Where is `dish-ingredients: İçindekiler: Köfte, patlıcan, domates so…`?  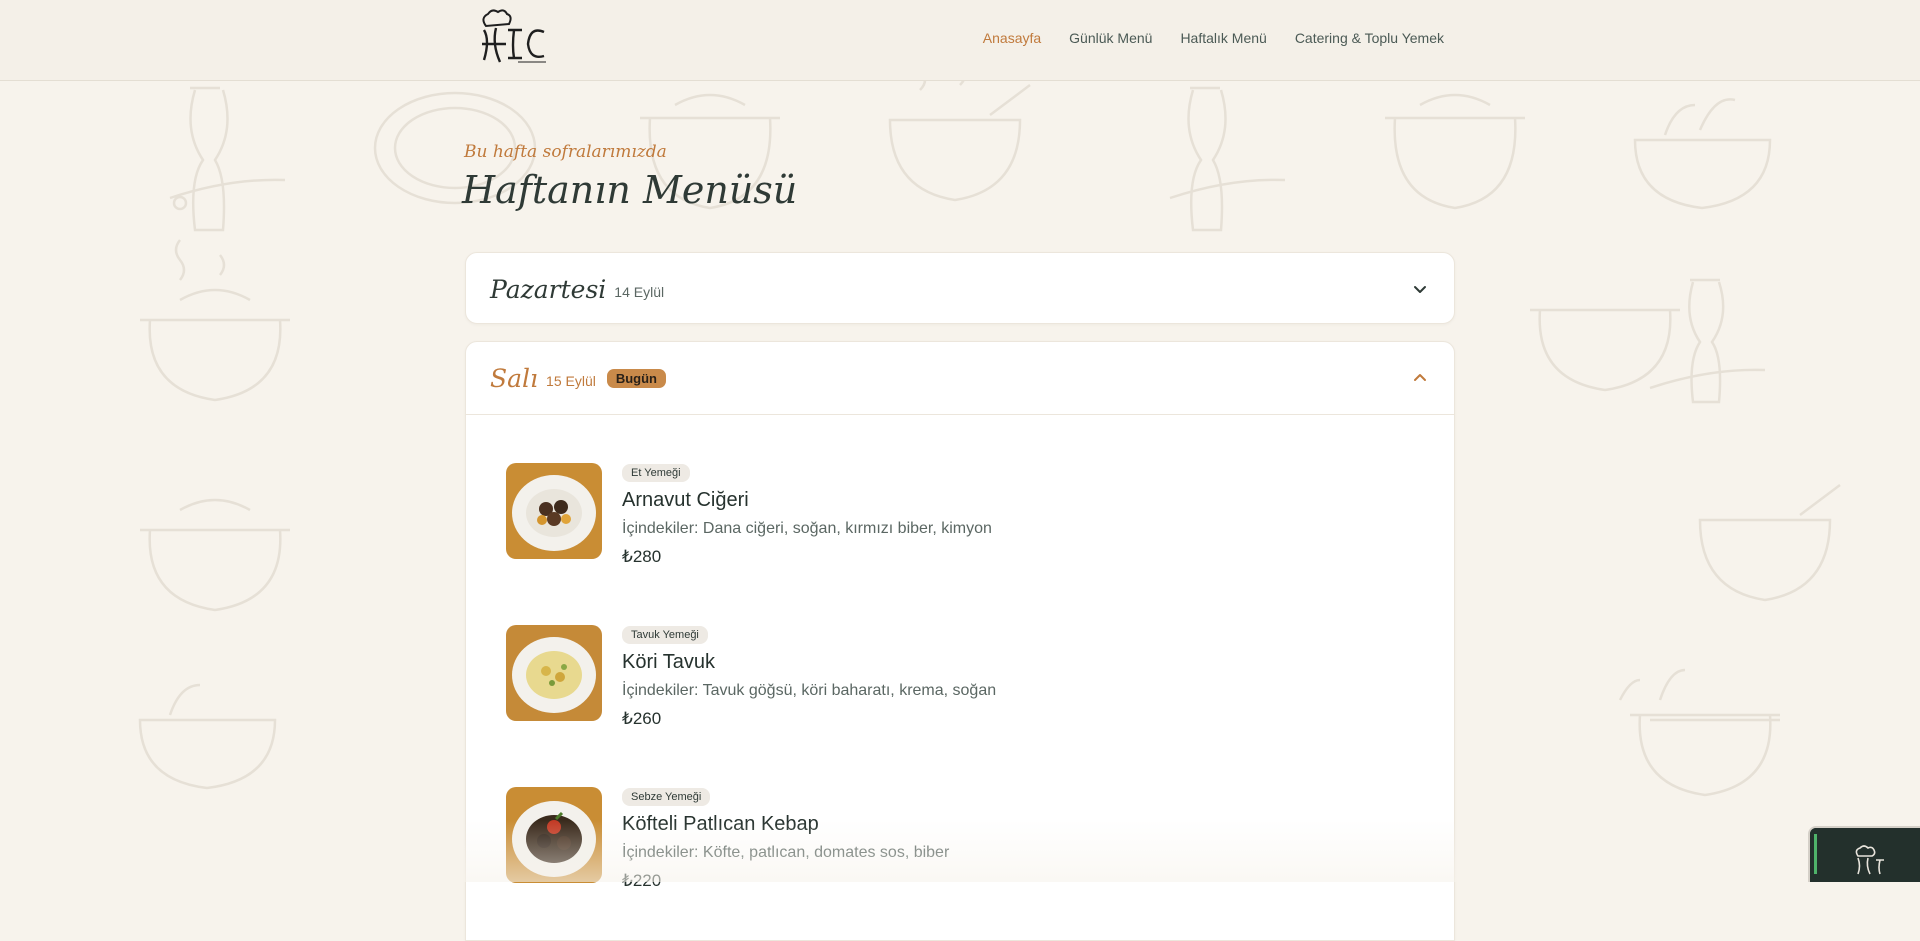
dish-ingredients: İçindekiler: Köfte, patlıcan, domates so… is located at coordinates (786, 852).